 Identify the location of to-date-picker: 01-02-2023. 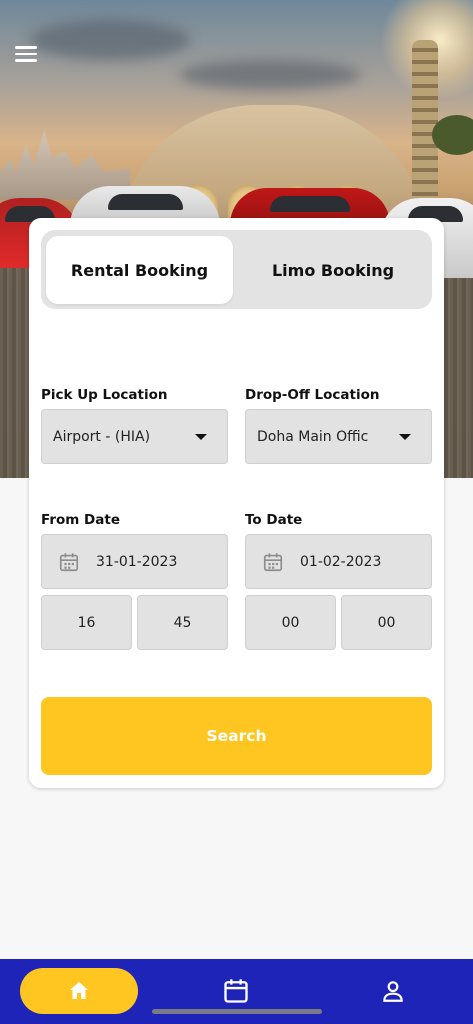
(338, 561).